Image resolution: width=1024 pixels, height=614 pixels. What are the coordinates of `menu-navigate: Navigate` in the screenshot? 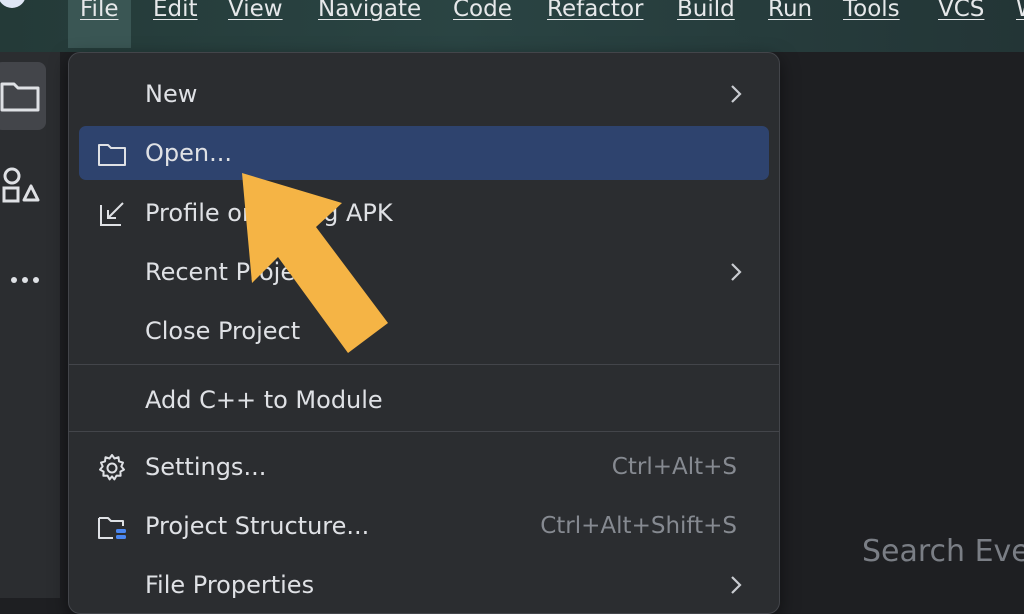 It's located at (369, 13).